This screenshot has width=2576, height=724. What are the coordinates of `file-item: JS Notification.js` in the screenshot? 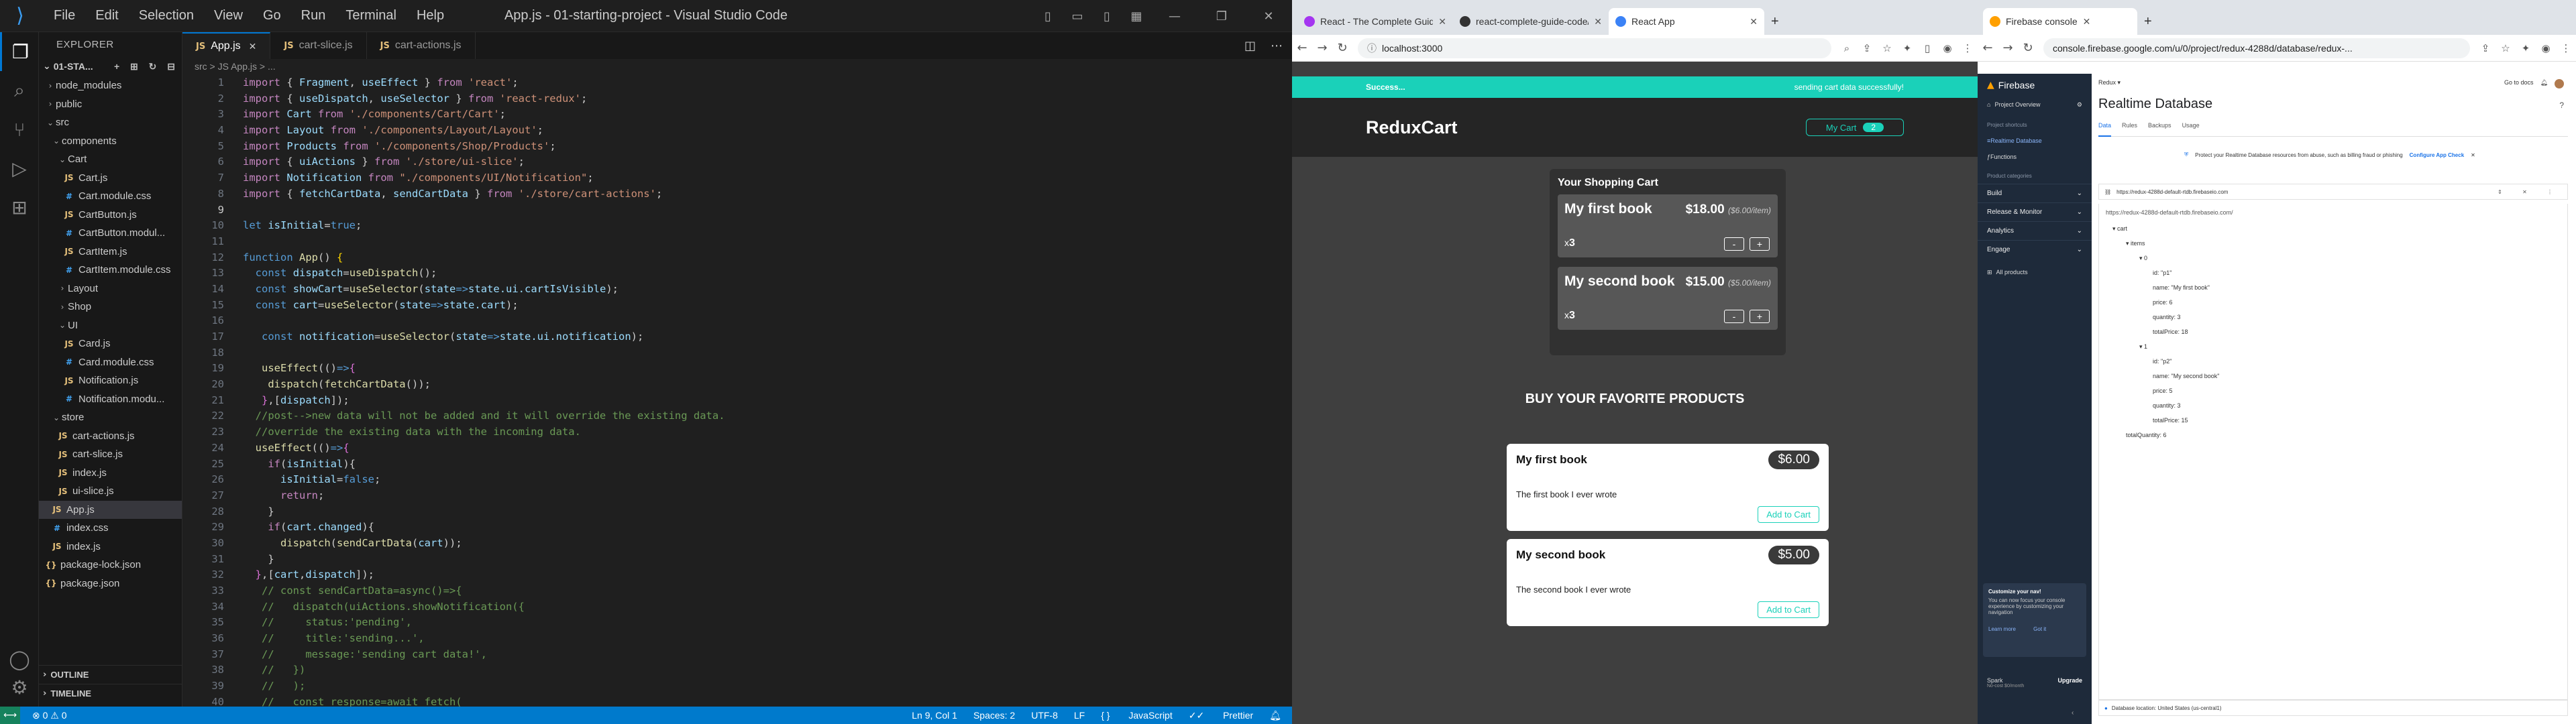 It's located at (110, 380).